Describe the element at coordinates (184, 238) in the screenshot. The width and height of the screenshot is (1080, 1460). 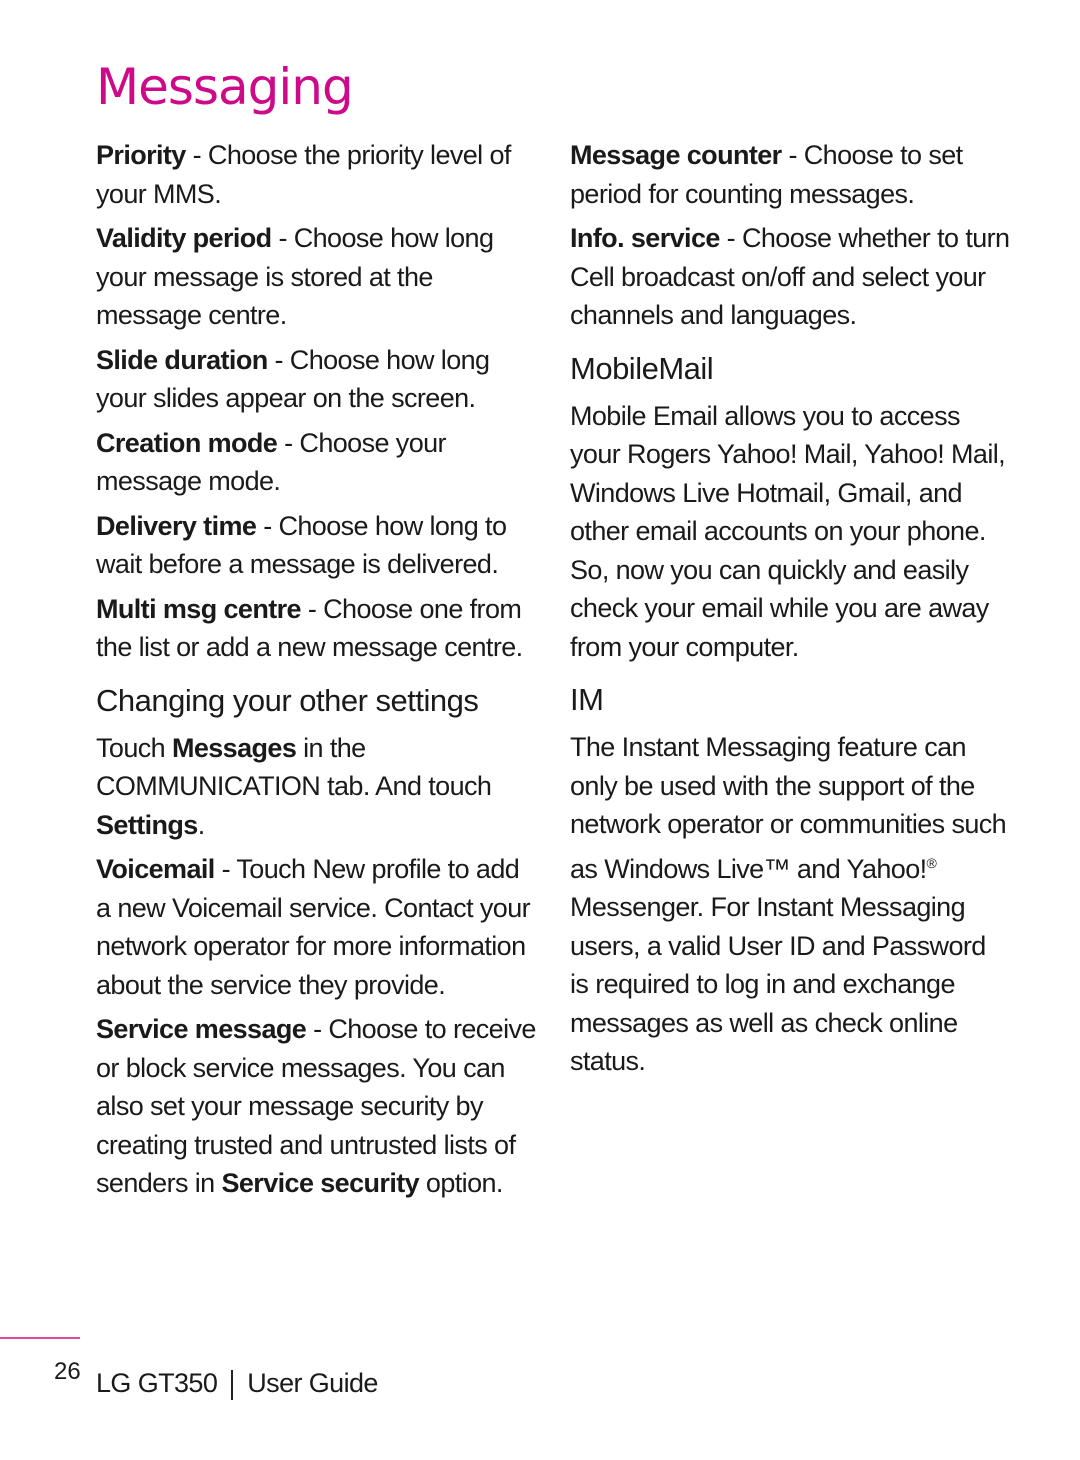
I see `term: Validity period` at that location.